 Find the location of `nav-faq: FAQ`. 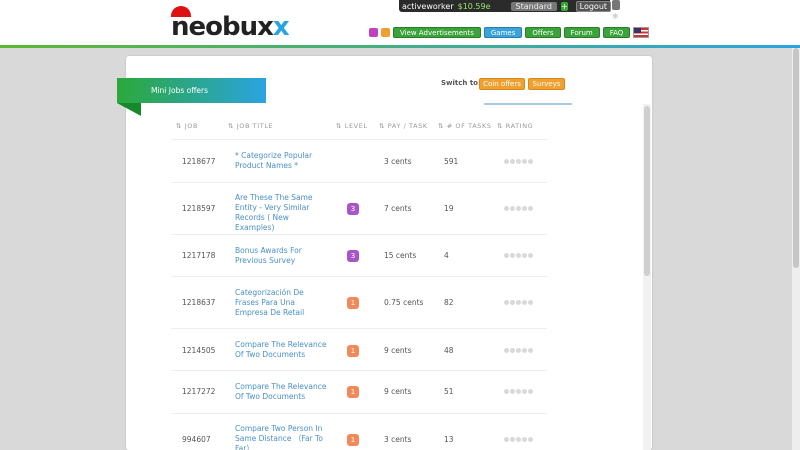

nav-faq: FAQ is located at coordinates (616, 32).